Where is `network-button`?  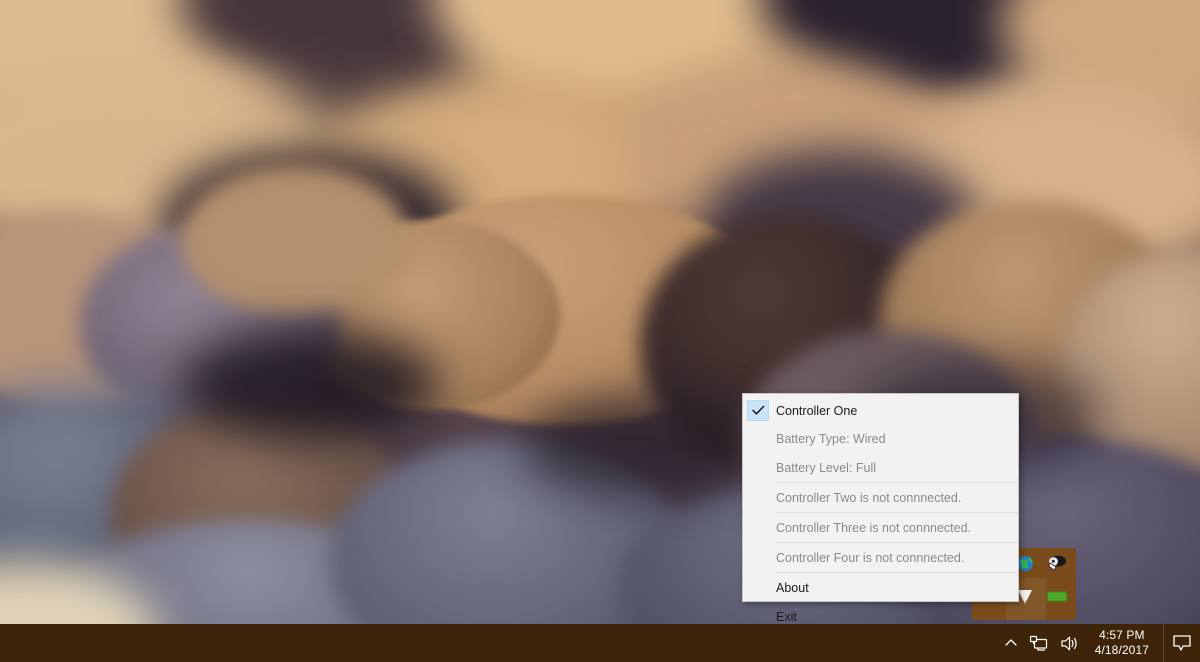 network-button is located at coordinates (1040, 643).